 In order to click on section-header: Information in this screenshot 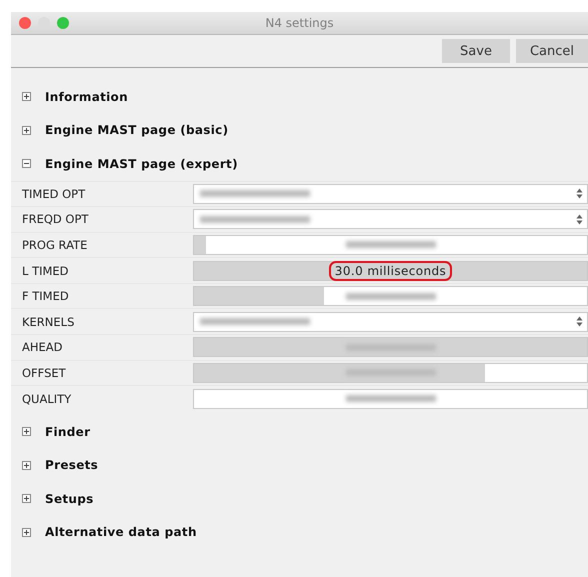, I will do `click(86, 97)`.